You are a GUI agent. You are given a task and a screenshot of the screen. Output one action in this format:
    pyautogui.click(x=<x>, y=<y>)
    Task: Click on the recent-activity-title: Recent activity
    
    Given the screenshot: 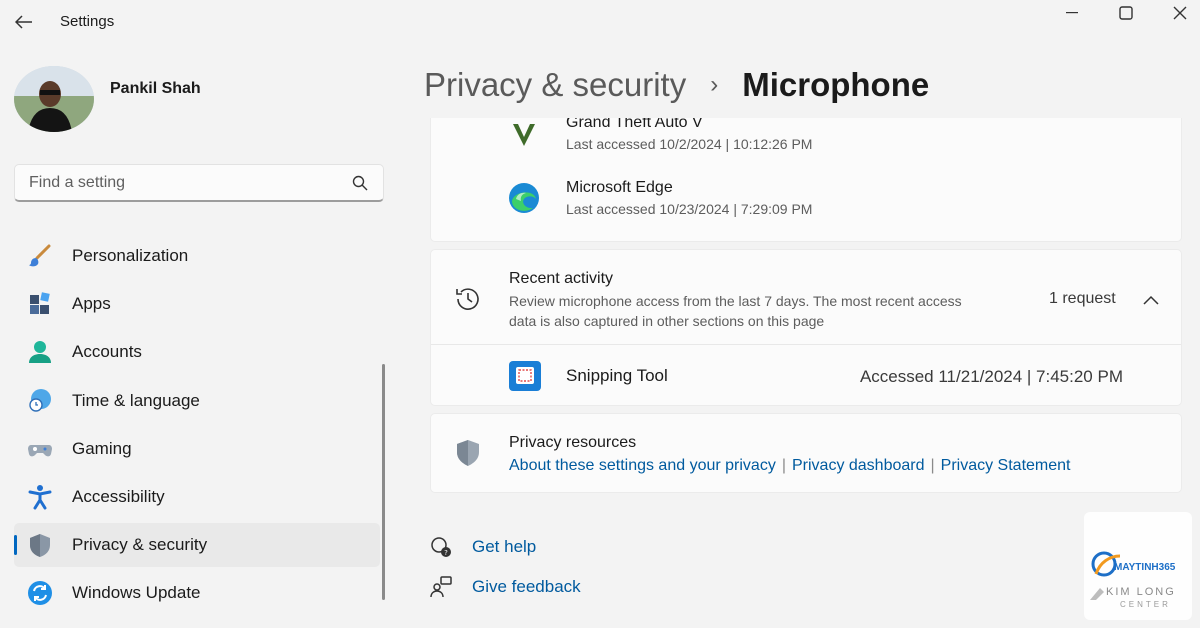 What is the action you would take?
    pyautogui.click(x=561, y=278)
    